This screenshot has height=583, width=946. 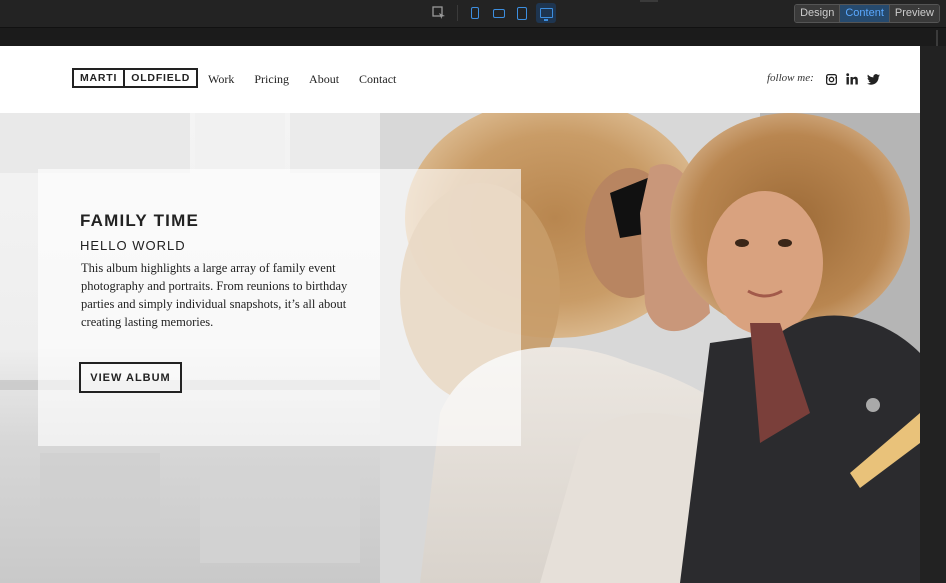 I want to click on logo-part-1: MARTI, so click(x=100, y=78).